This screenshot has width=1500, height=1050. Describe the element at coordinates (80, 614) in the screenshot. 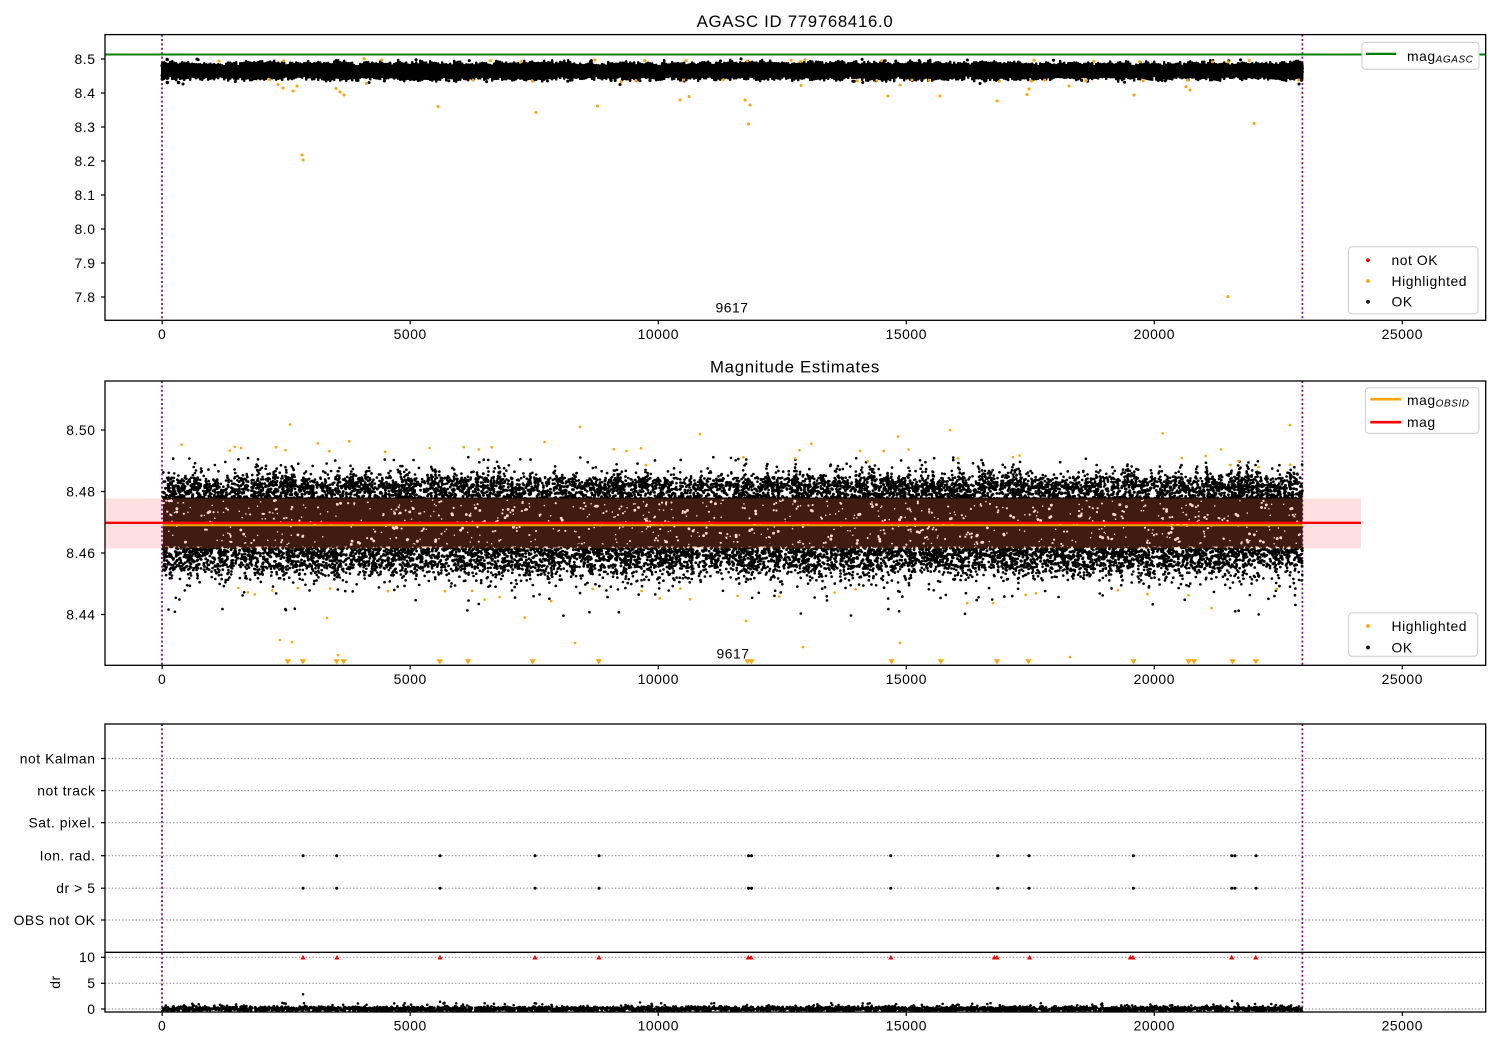

I see `svg-text: 8.44` at that location.